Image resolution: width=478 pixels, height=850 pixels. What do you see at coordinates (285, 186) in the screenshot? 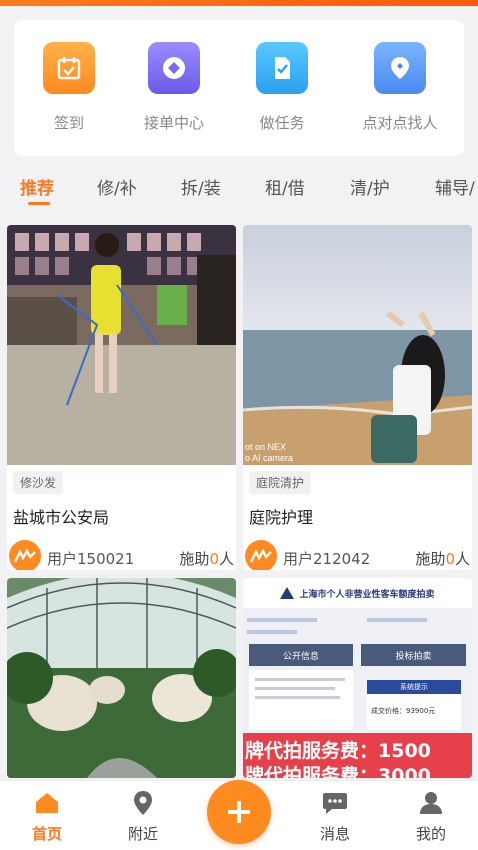
I see `tab-rent: 租/借` at bounding box center [285, 186].